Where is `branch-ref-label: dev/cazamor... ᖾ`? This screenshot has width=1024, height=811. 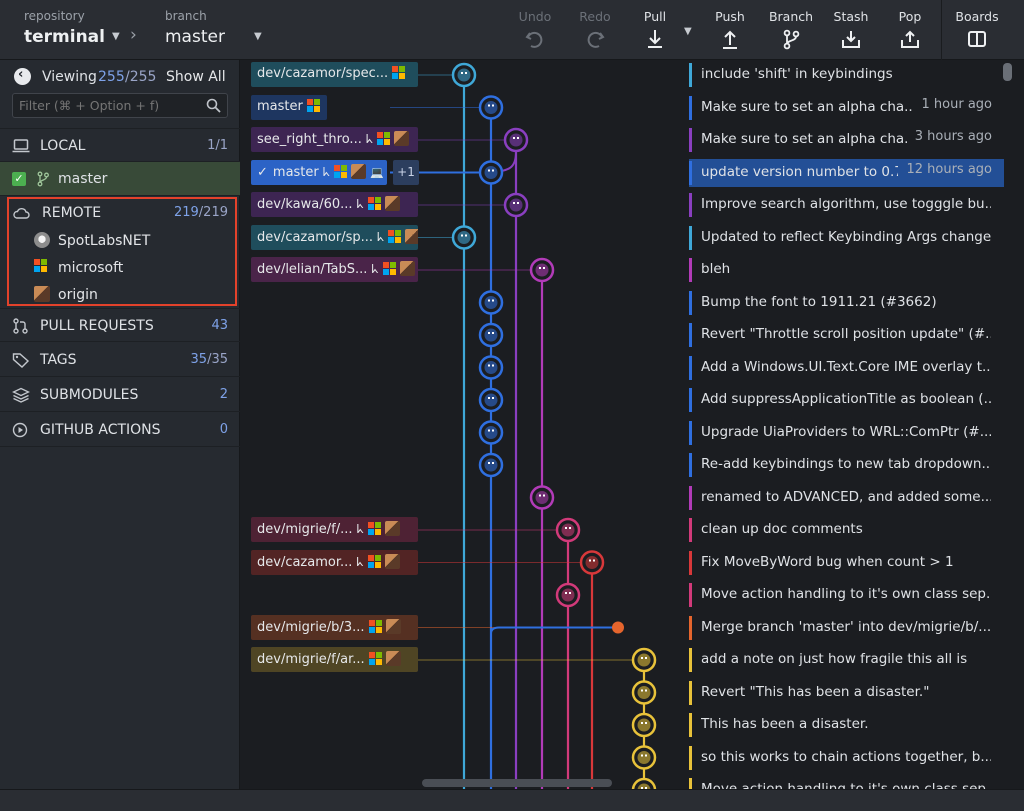
branch-ref-label: dev/cazamor... ᖾ is located at coordinates (334, 562).